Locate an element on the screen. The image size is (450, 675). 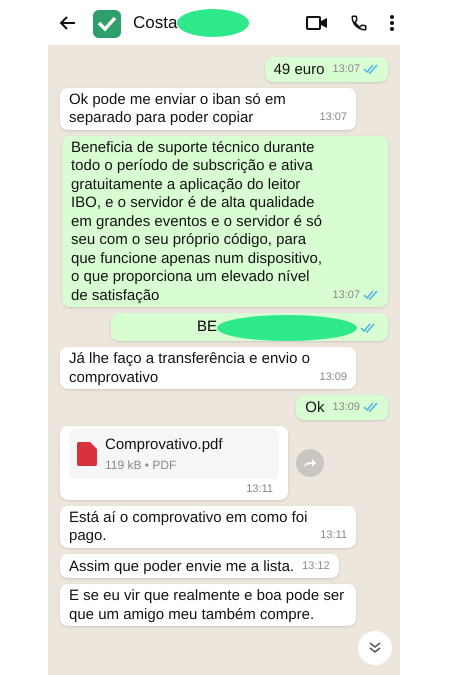
message-text: 49 euro is located at coordinates (299, 70).